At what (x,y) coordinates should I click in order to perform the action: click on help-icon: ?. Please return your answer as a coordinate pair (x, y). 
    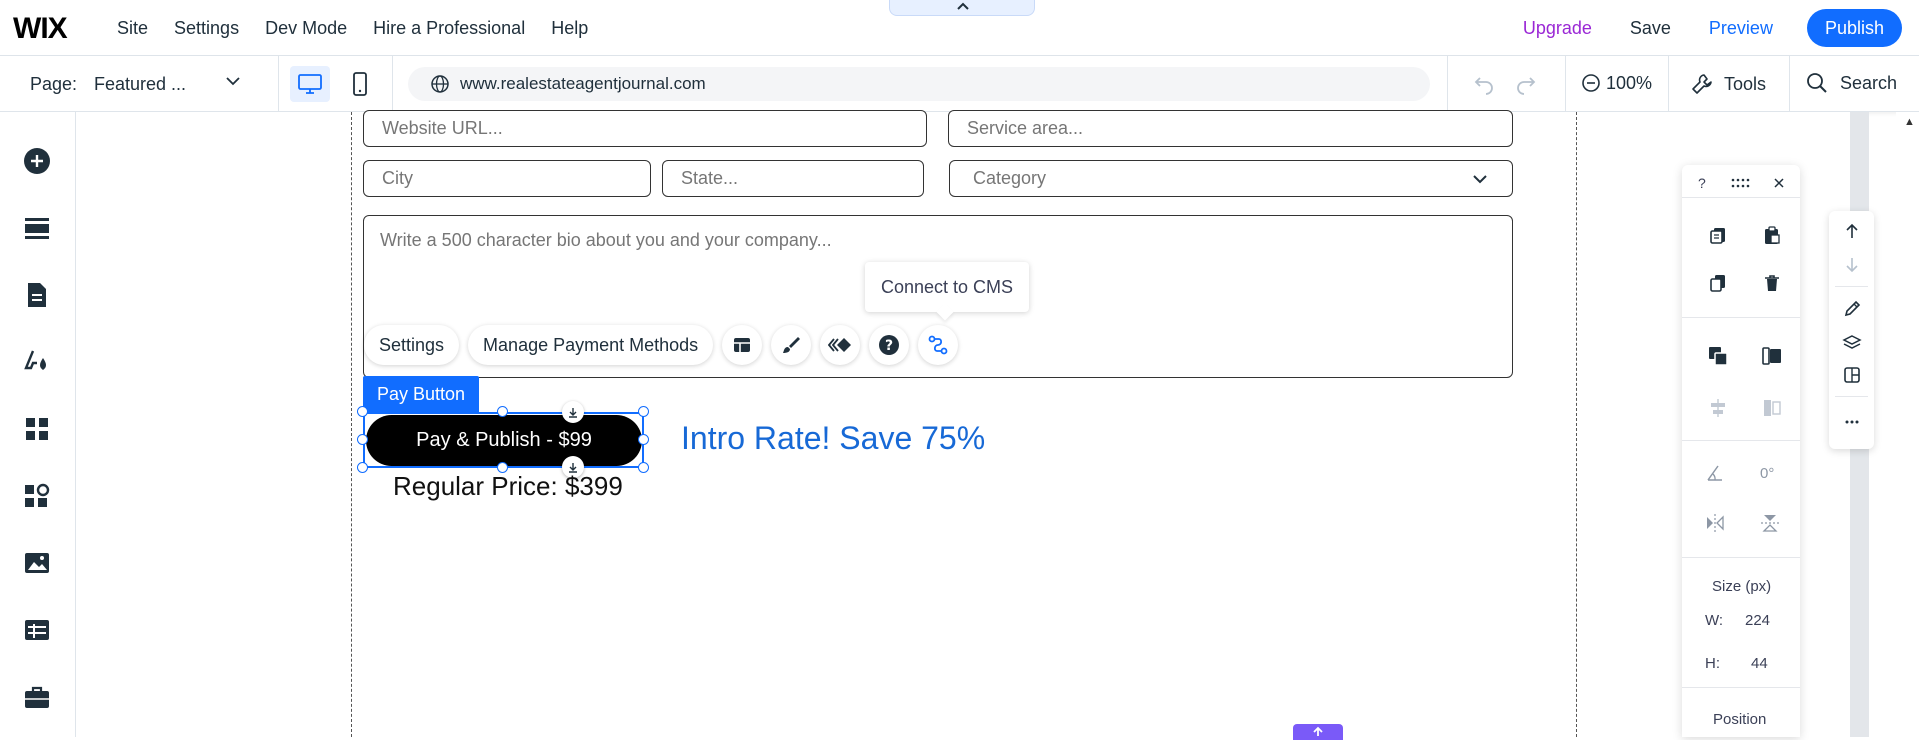
    Looking at the image, I should click on (889, 345).